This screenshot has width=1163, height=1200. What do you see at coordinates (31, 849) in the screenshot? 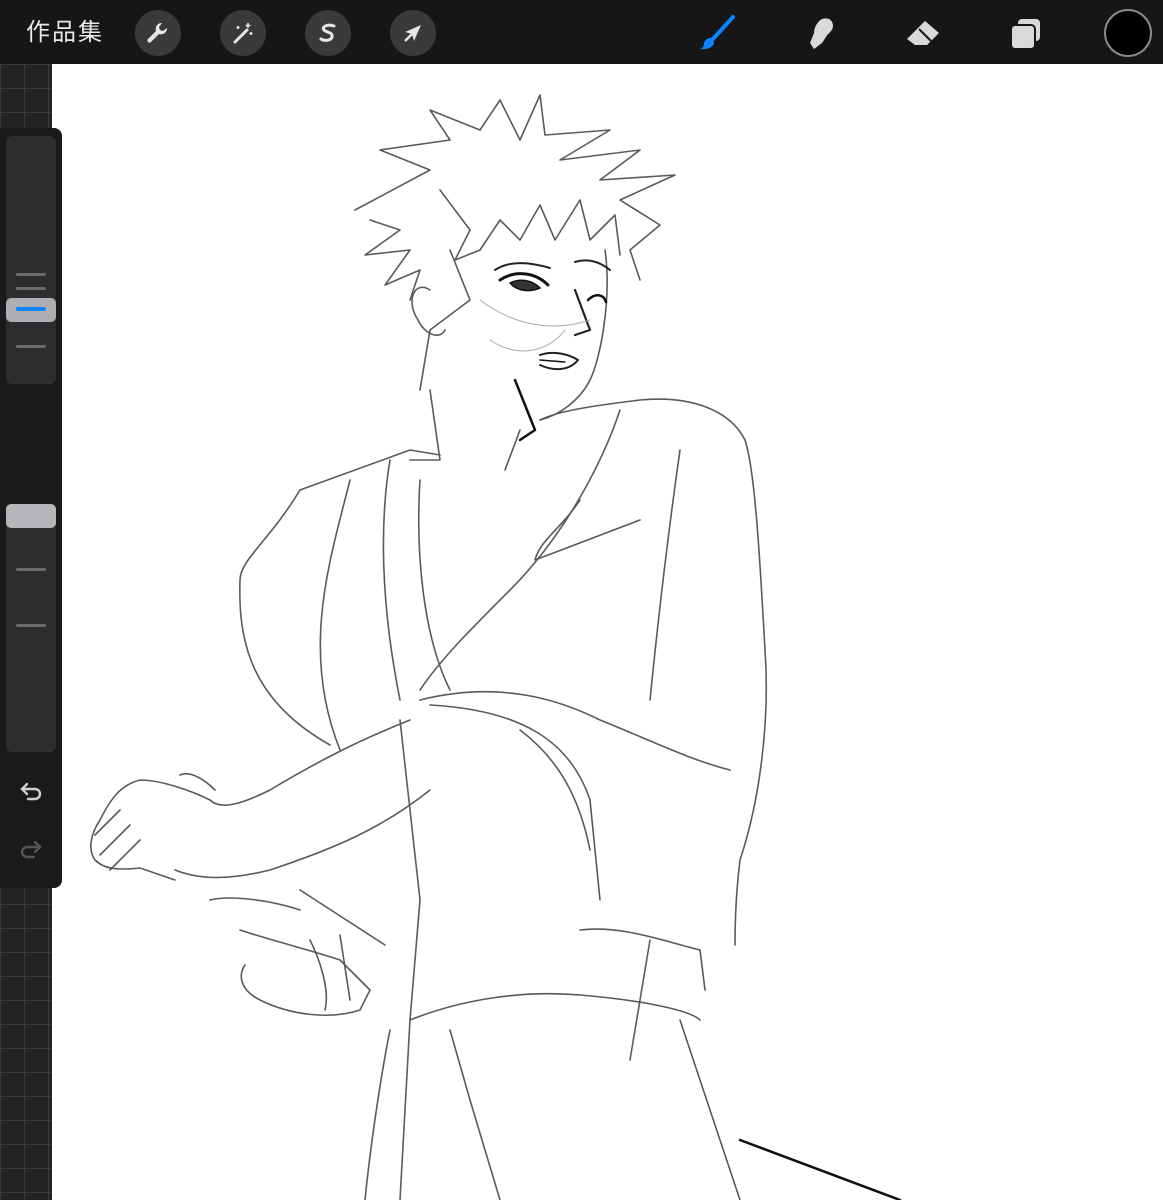
I see `redo-icon` at bounding box center [31, 849].